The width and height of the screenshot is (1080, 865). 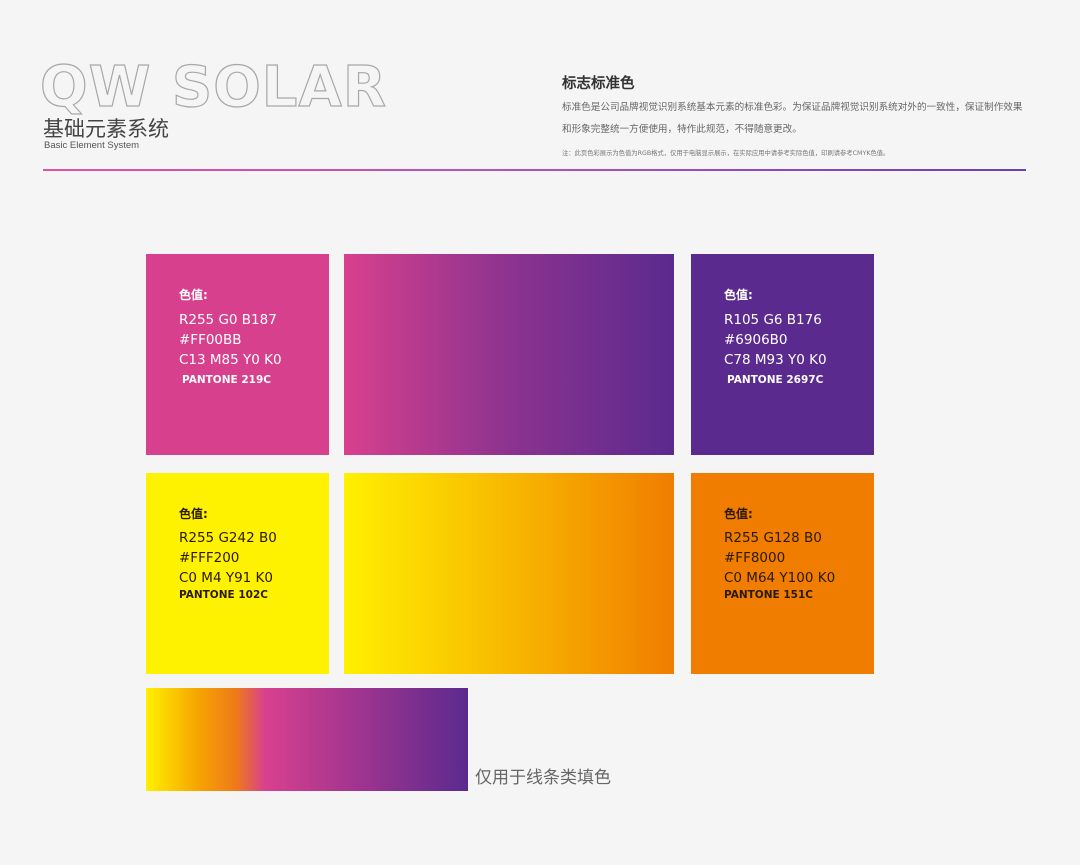 I want to click on rgb-value: R255 G128 B0, so click(x=773, y=538).